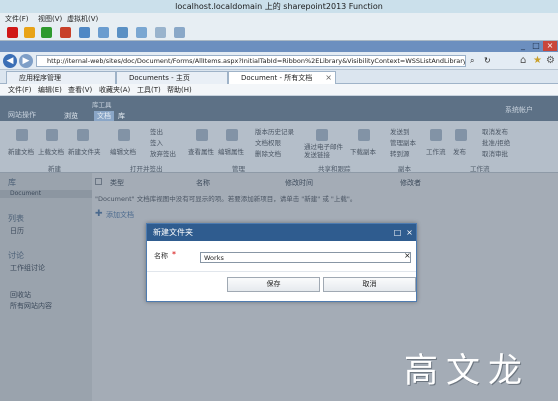  Describe the element at coordinates (400, 153) in the screenshot. I see `go-to-source-button: 转到源` at that location.